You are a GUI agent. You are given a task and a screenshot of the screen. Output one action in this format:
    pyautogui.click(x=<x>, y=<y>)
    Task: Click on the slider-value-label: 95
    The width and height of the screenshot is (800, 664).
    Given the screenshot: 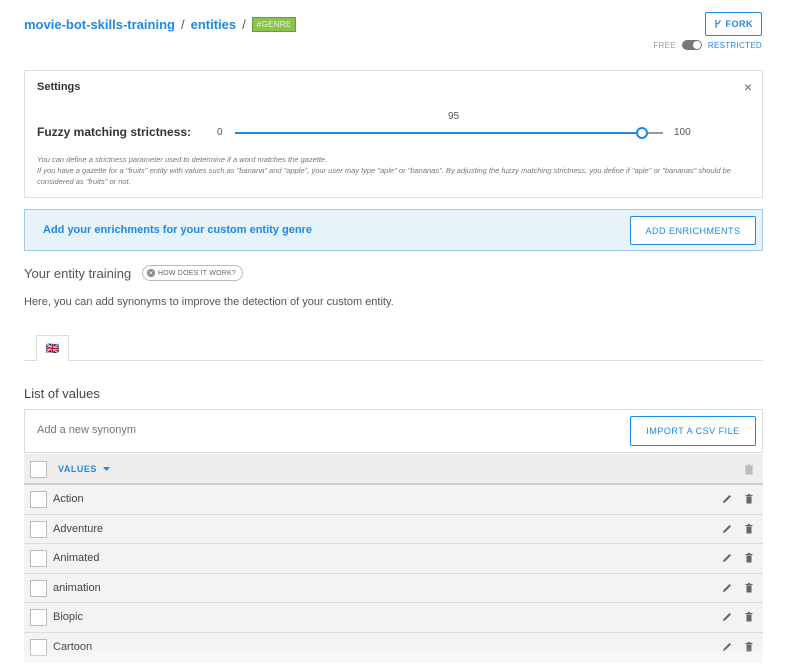 What is the action you would take?
    pyautogui.click(x=454, y=116)
    